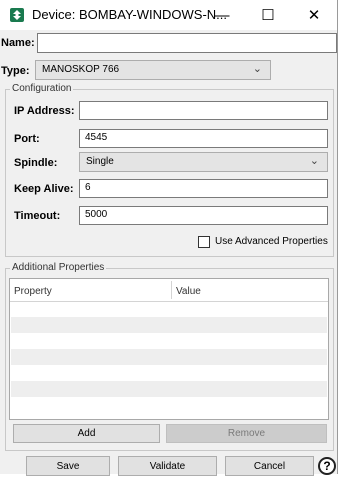 Image resolution: width=341 pixels, height=481 pixels. What do you see at coordinates (68, 466) in the screenshot?
I see `save-button: Save` at bounding box center [68, 466].